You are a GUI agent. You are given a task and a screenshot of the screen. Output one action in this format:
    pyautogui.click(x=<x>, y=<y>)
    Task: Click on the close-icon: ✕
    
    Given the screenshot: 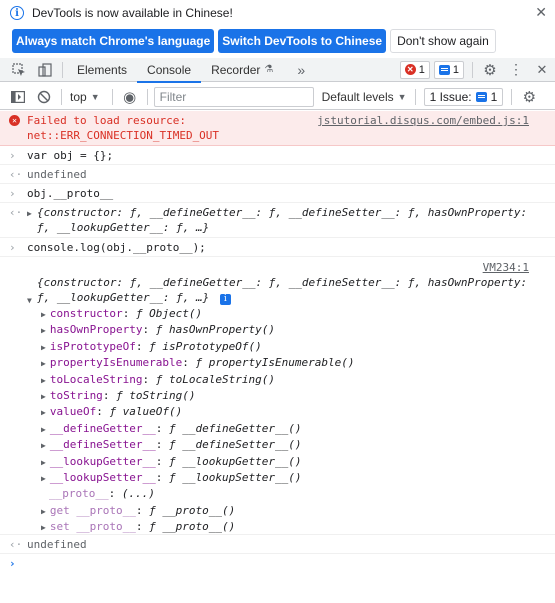 What is the action you would take?
    pyautogui.click(x=541, y=12)
    